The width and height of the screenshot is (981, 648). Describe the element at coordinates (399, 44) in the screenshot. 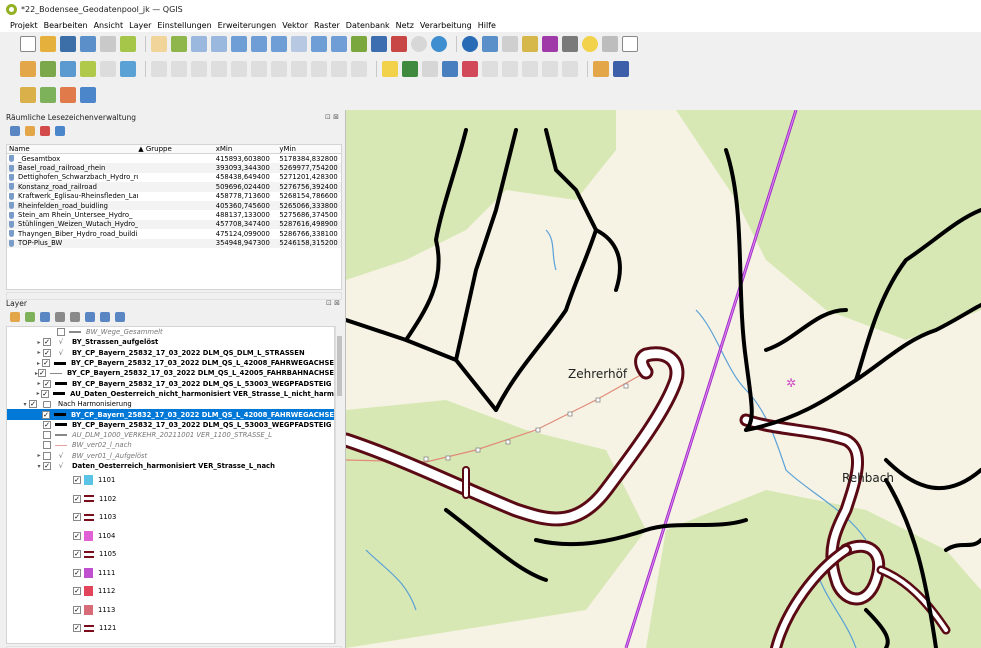

I see `show-bookmarks-icon` at that location.